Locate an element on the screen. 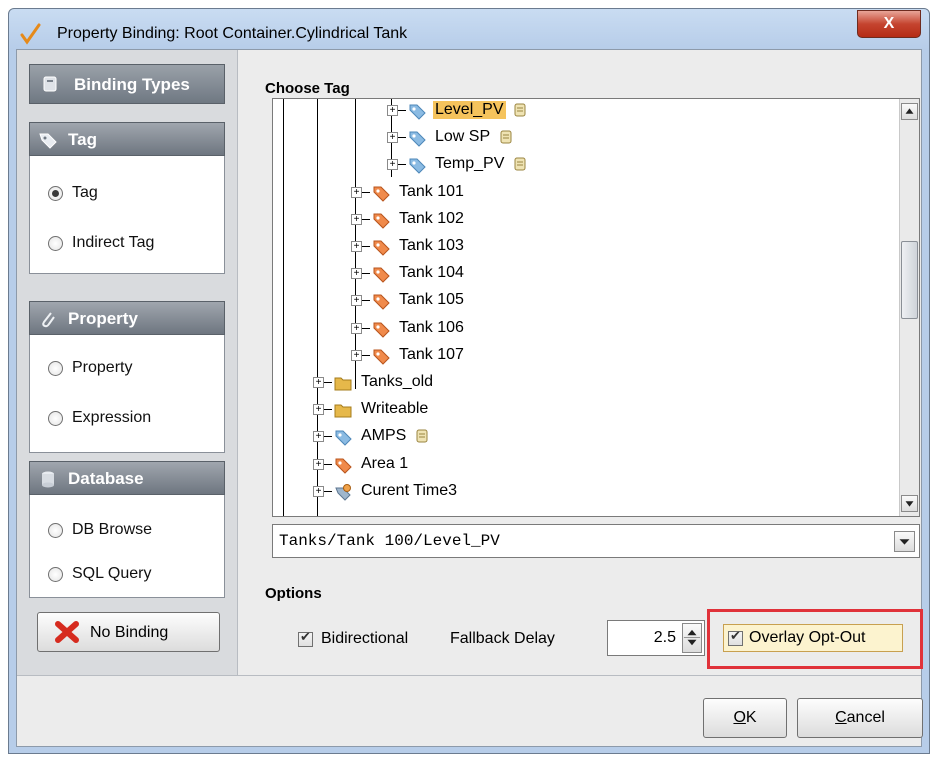 This screenshot has width=932, height=758. ok-button: OK is located at coordinates (745, 718).